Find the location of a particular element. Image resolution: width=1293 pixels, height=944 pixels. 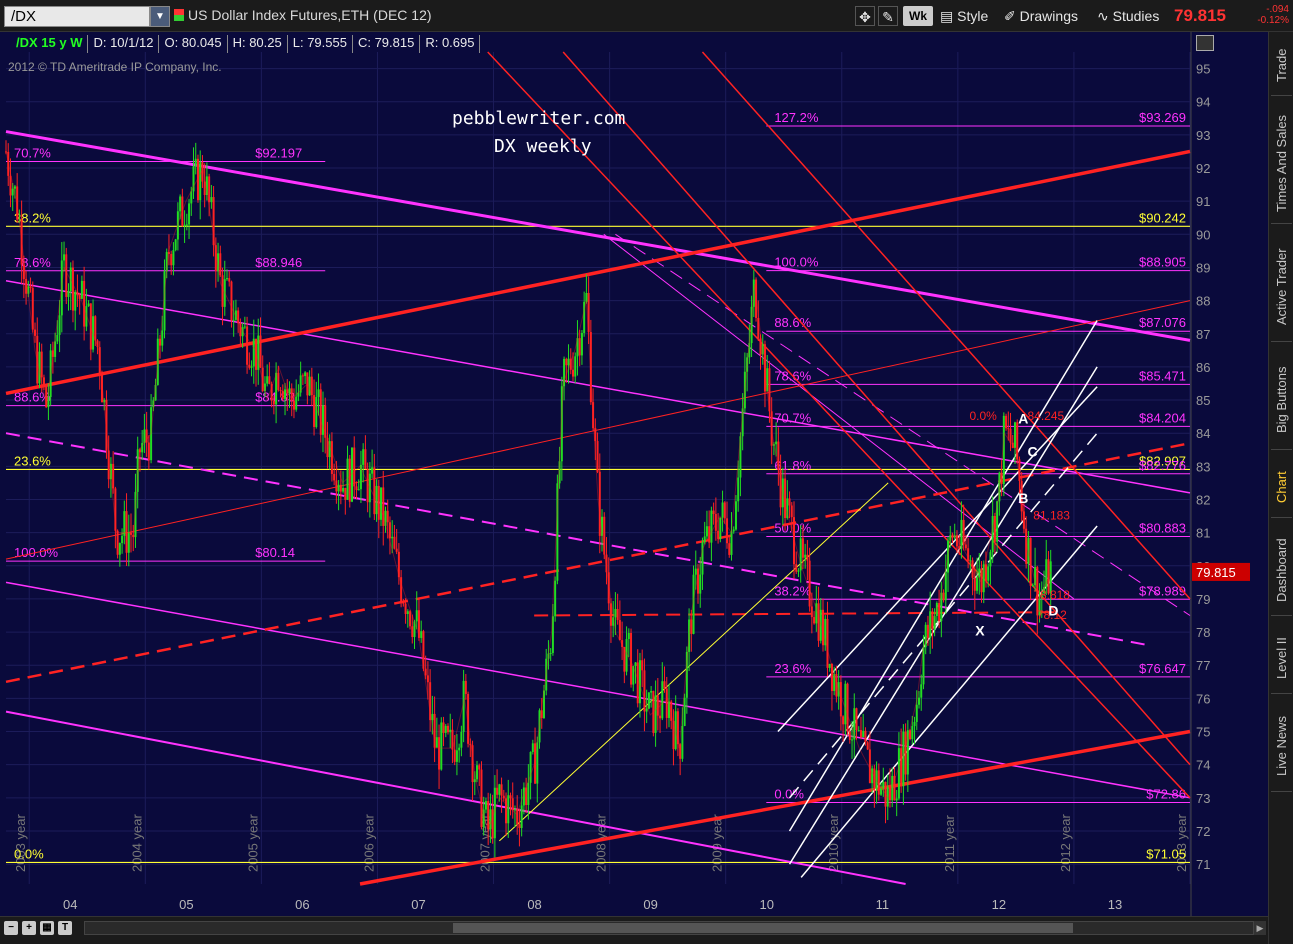

sidebar-tab-level-ii: Level II is located at coordinates (1281, 659).